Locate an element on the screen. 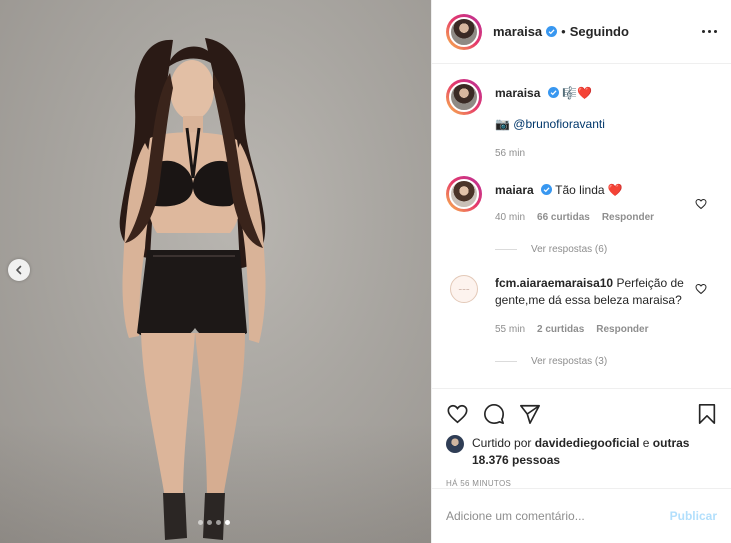 Image resolution: width=731 pixels, height=543 pixels. liked-by-prefix: Curtido por is located at coordinates (502, 443).